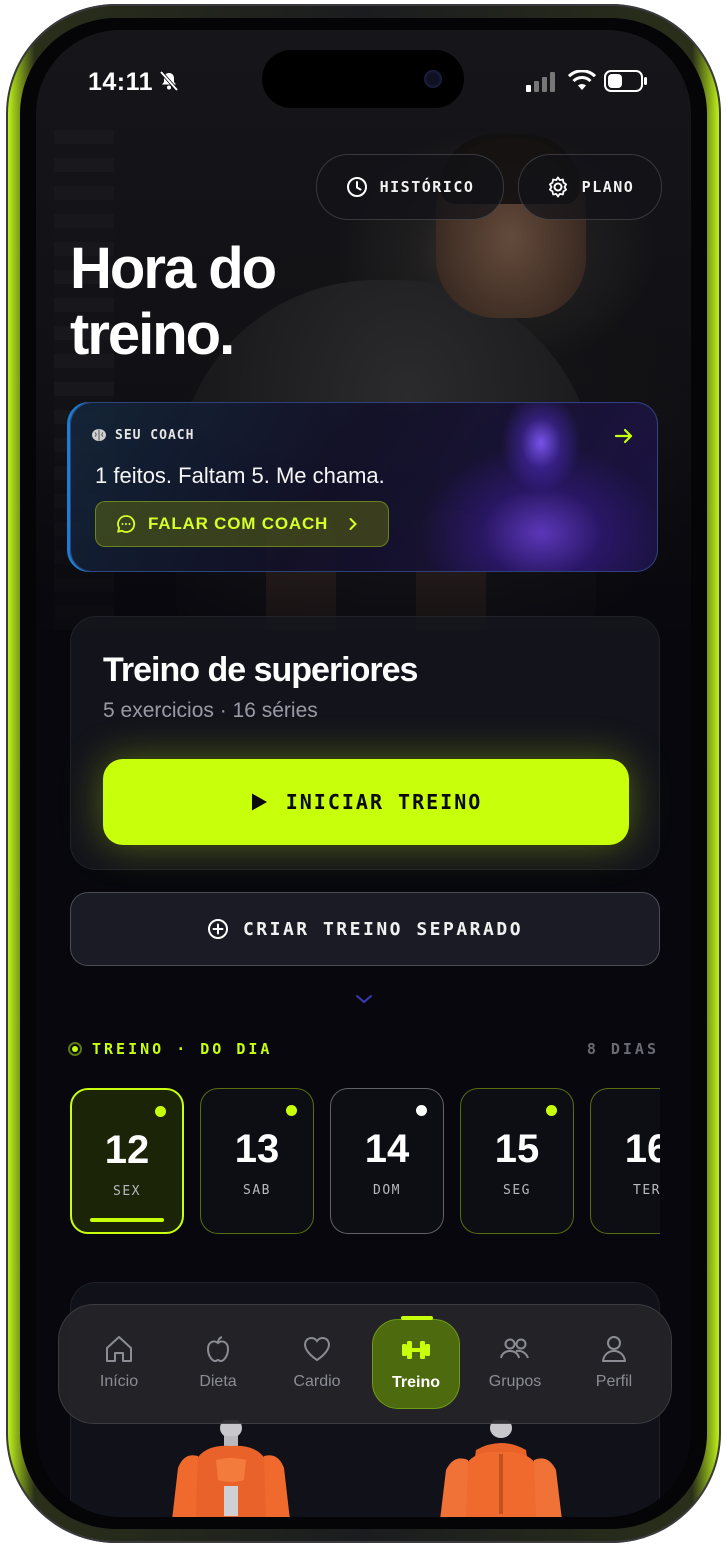  I want to click on muscle-back-figure, so click(501, 1468).